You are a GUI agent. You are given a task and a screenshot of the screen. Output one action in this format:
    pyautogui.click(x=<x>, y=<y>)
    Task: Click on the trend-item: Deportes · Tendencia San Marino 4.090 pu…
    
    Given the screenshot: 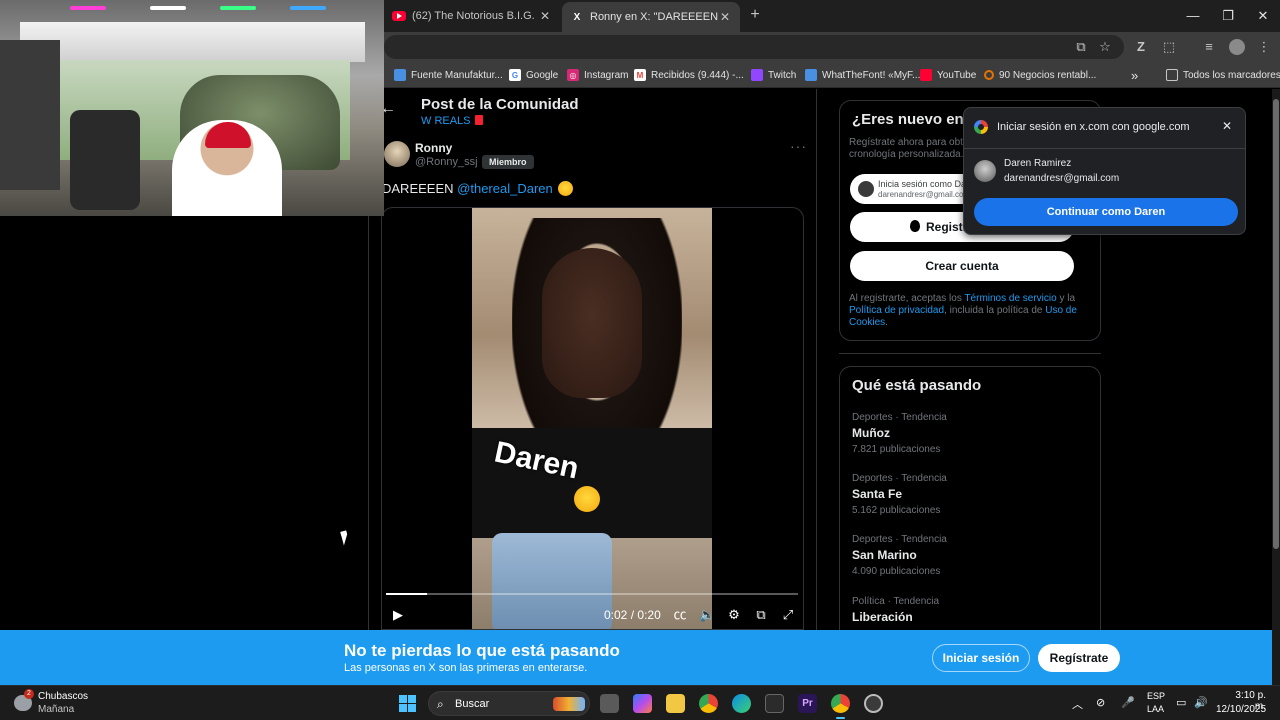 What is the action you would take?
    pyautogui.click(x=972, y=555)
    